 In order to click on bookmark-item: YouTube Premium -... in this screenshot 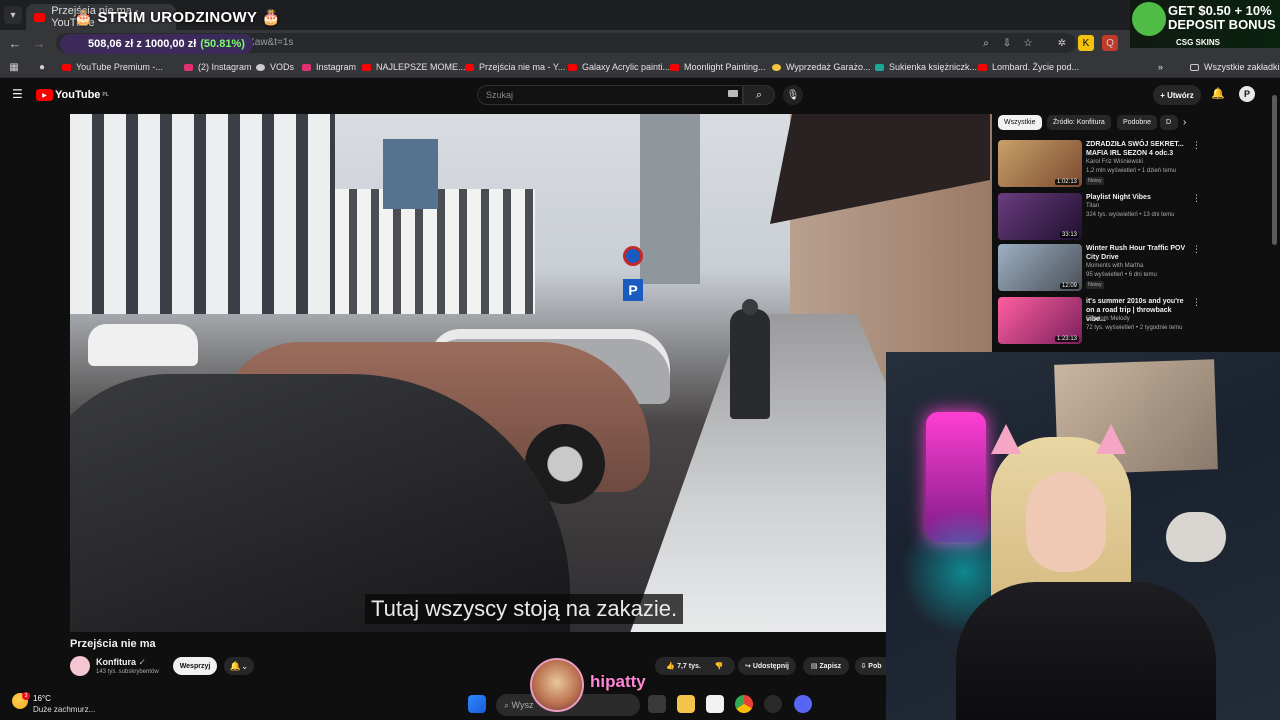, I will do `click(112, 67)`.